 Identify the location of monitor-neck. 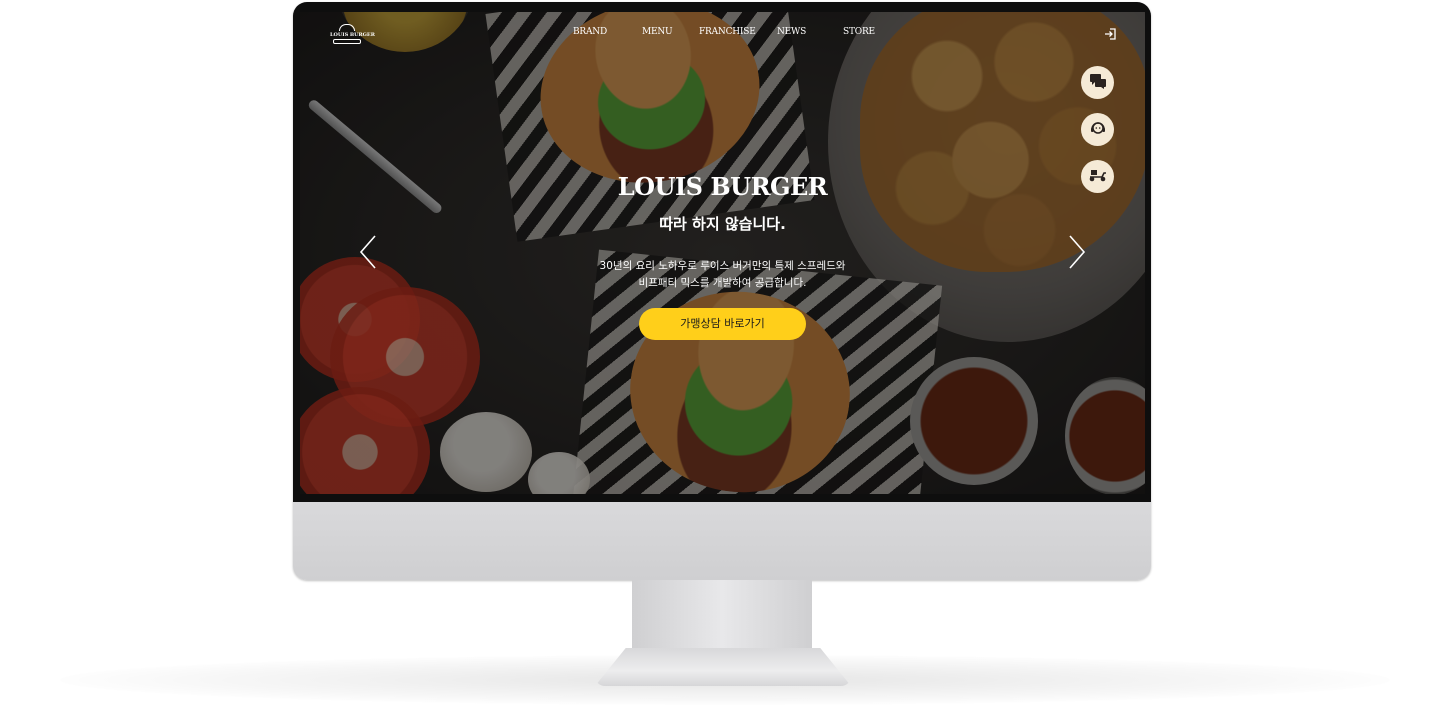
(722, 615).